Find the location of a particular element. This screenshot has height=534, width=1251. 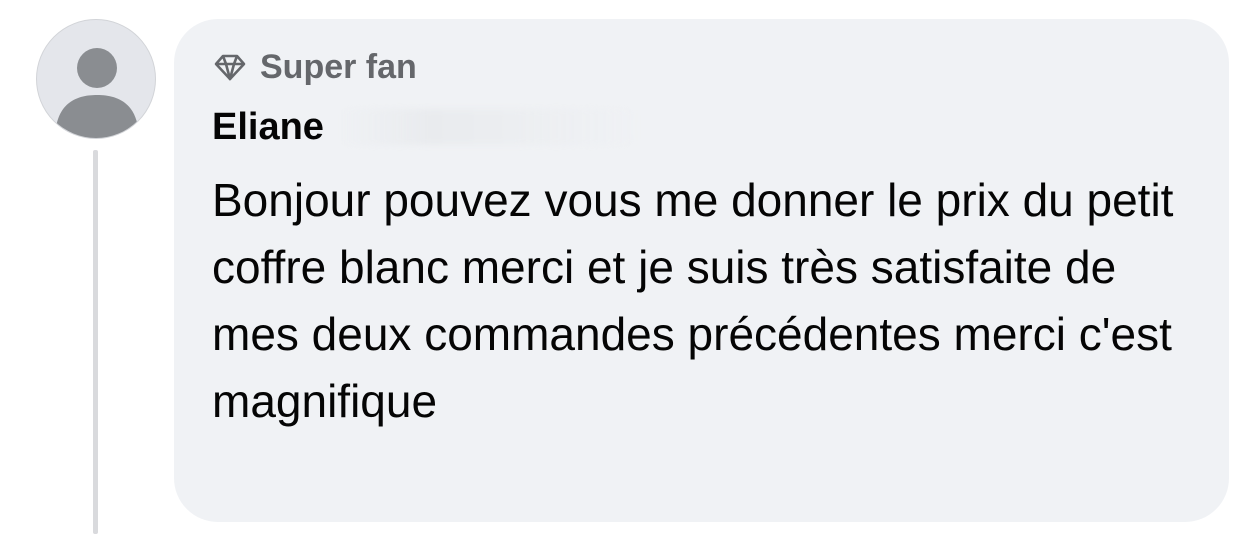

super-fan-badge: Super fan is located at coordinates (315, 67).